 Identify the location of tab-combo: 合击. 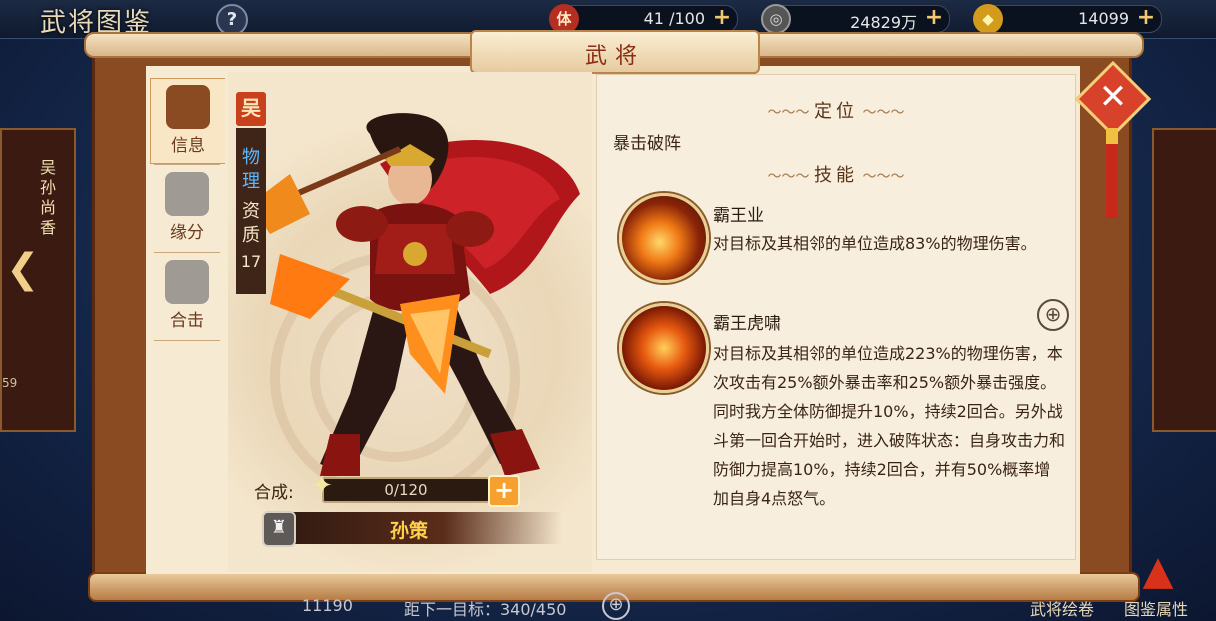
(187, 296).